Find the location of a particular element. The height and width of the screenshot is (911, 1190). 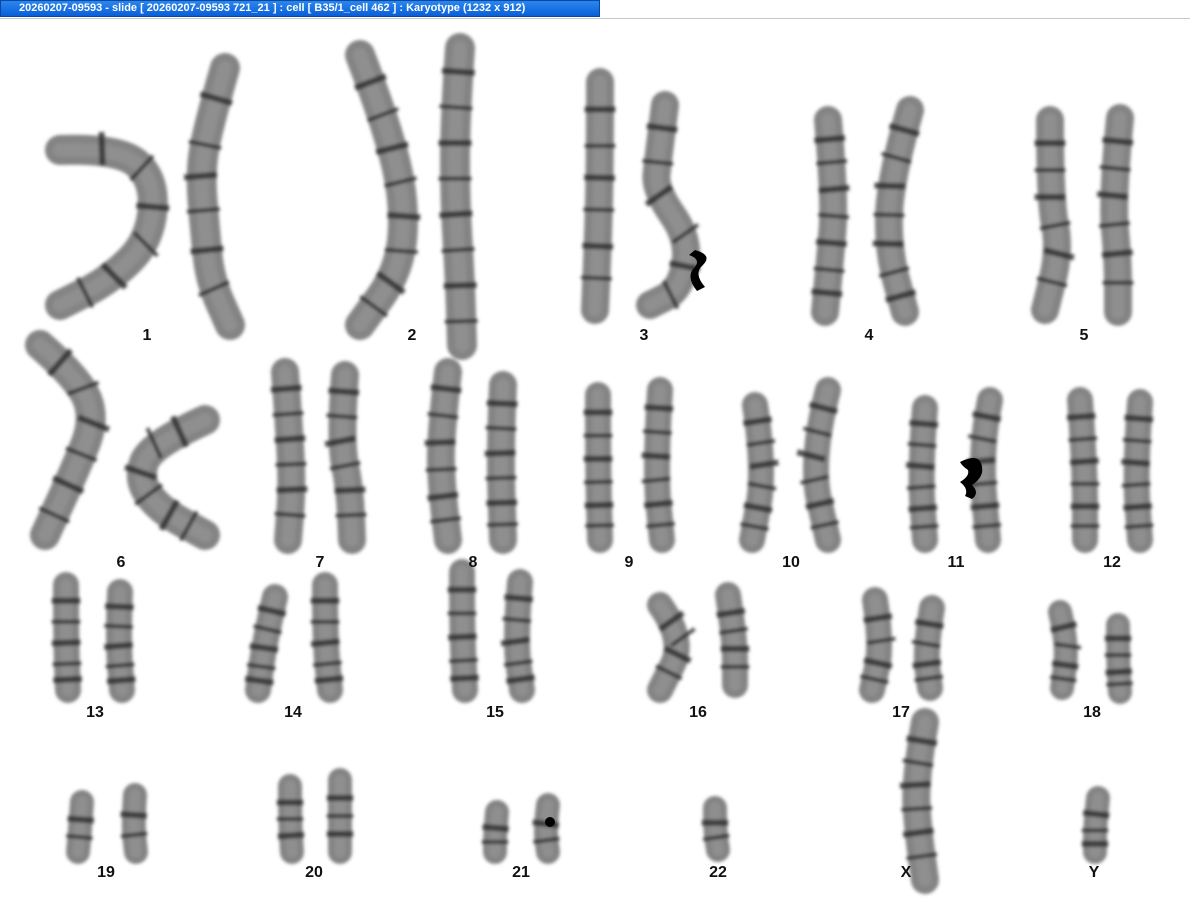

chrom-8a-core is located at coordinates (444, 456).